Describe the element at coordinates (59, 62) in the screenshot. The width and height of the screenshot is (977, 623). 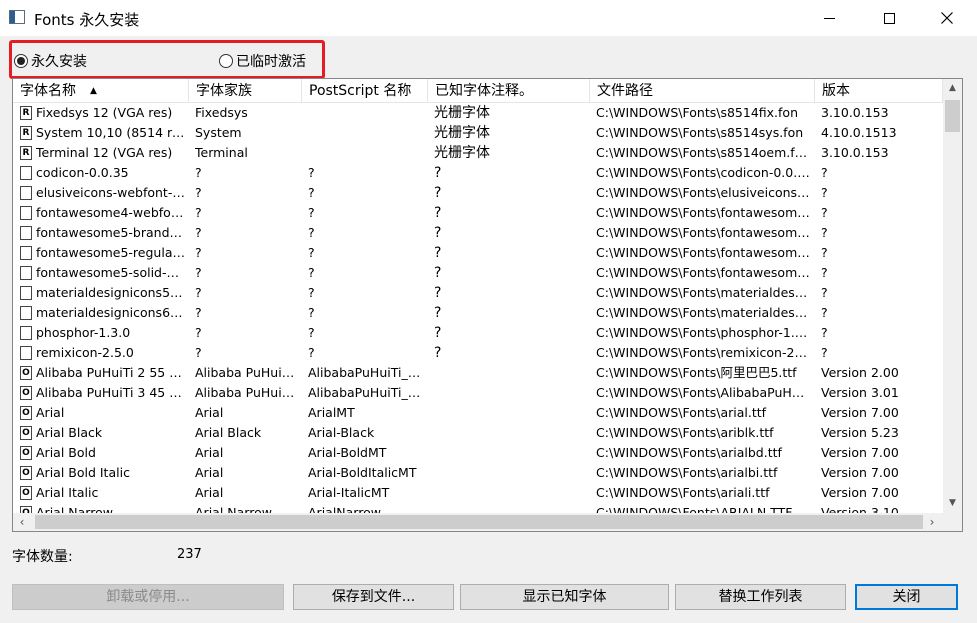
I see `radio-permanent-label: 永久安装` at that location.